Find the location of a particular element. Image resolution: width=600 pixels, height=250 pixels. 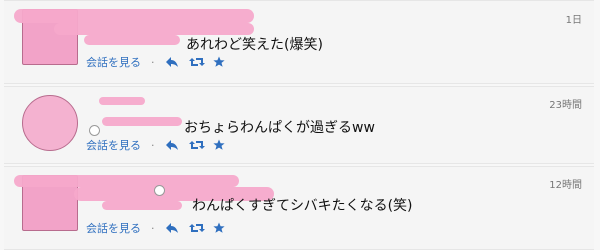

tweet-time: 1日 is located at coordinates (574, 18).